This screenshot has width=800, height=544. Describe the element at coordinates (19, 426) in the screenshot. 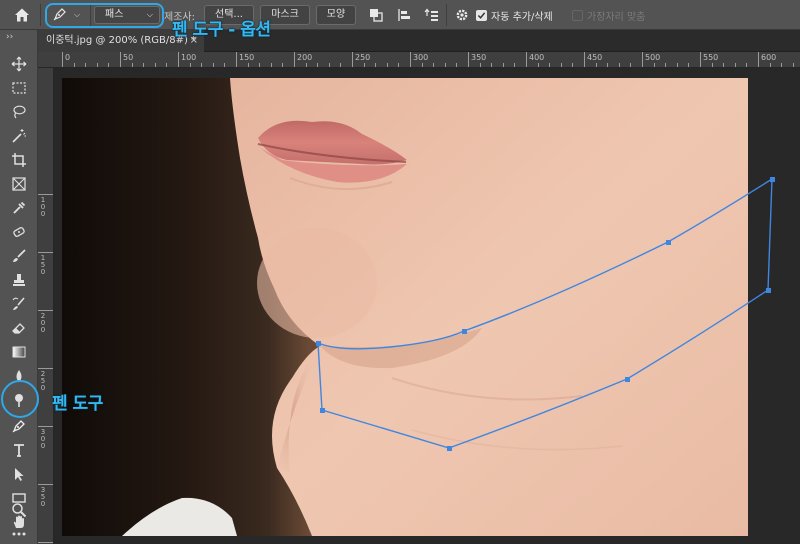

I see `pen-tool-icon` at that location.